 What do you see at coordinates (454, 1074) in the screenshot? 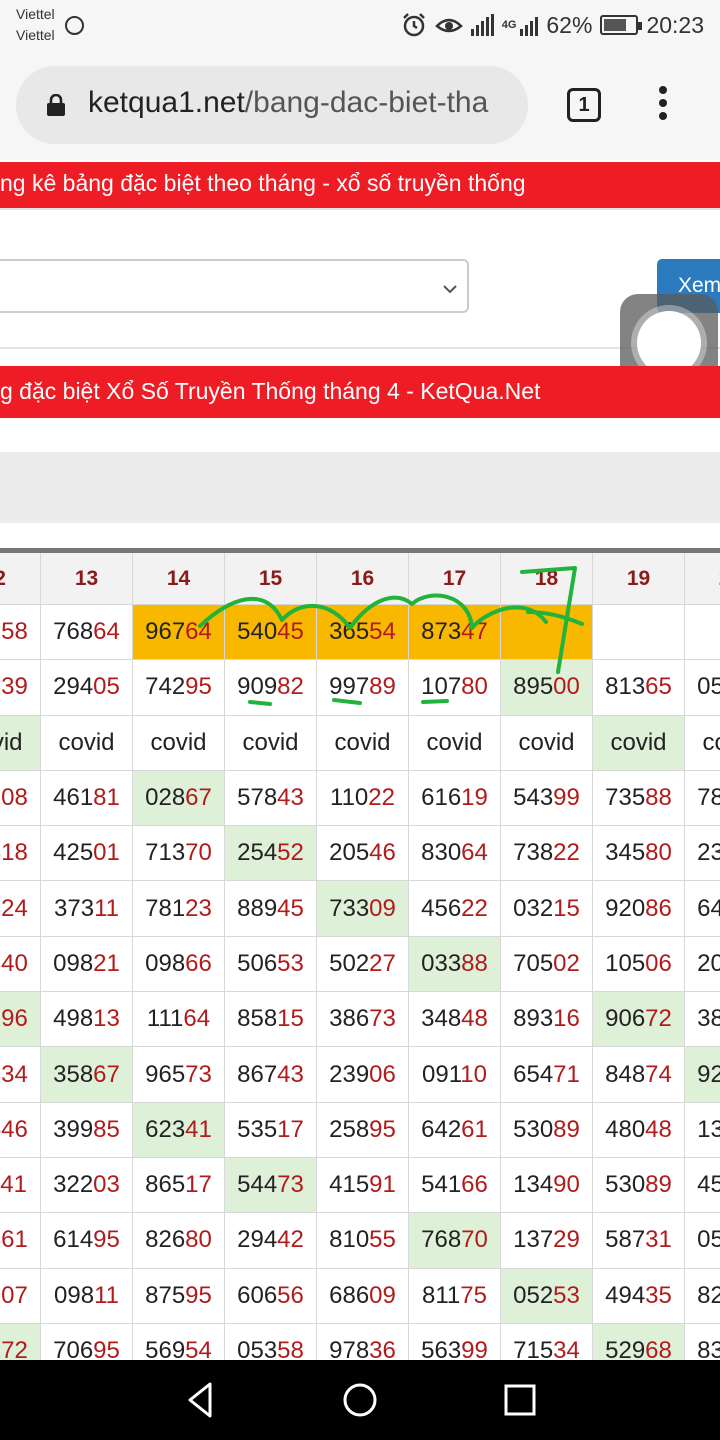
I see `result-cell: 09110` at bounding box center [454, 1074].